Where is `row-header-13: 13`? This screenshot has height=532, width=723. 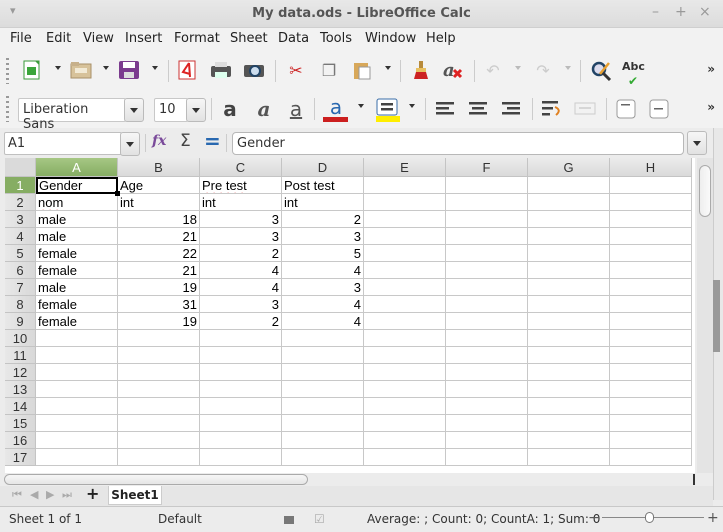 row-header-13: 13 is located at coordinates (20, 389).